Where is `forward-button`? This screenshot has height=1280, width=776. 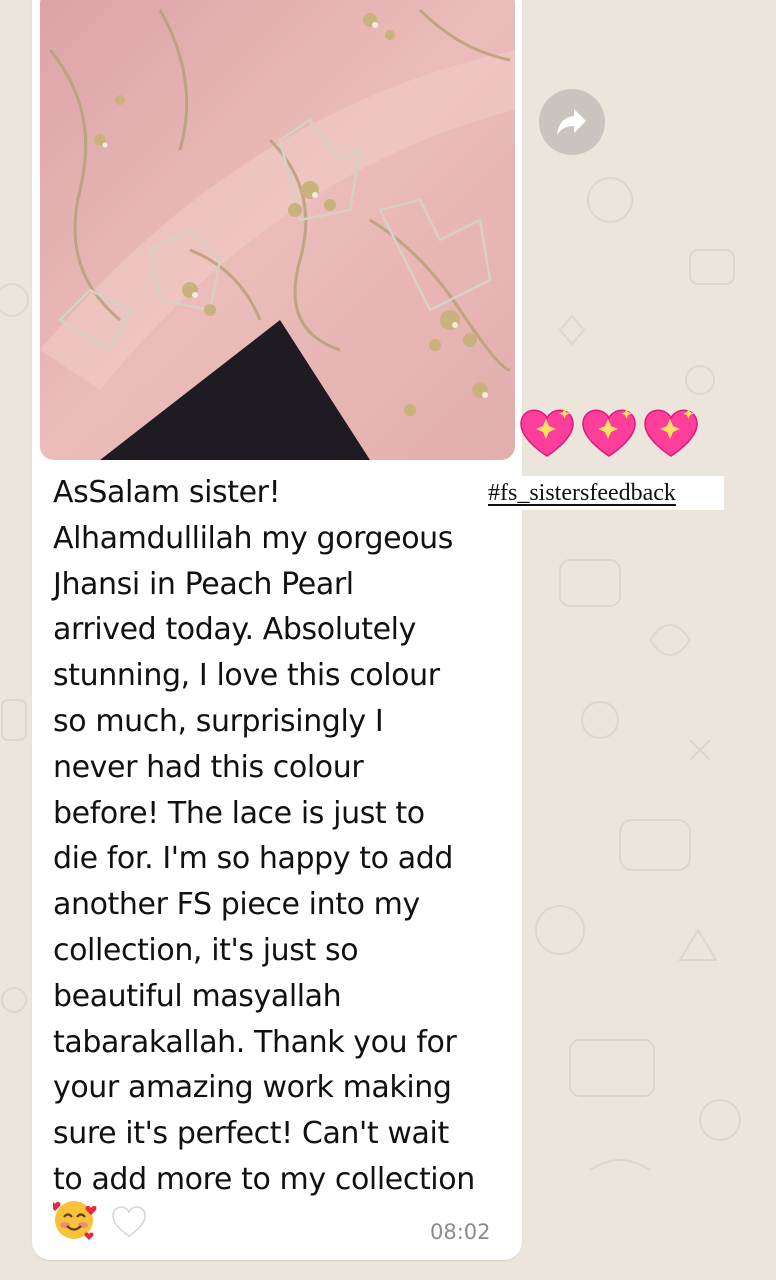
forward-button is located at coordinates (572, 122).